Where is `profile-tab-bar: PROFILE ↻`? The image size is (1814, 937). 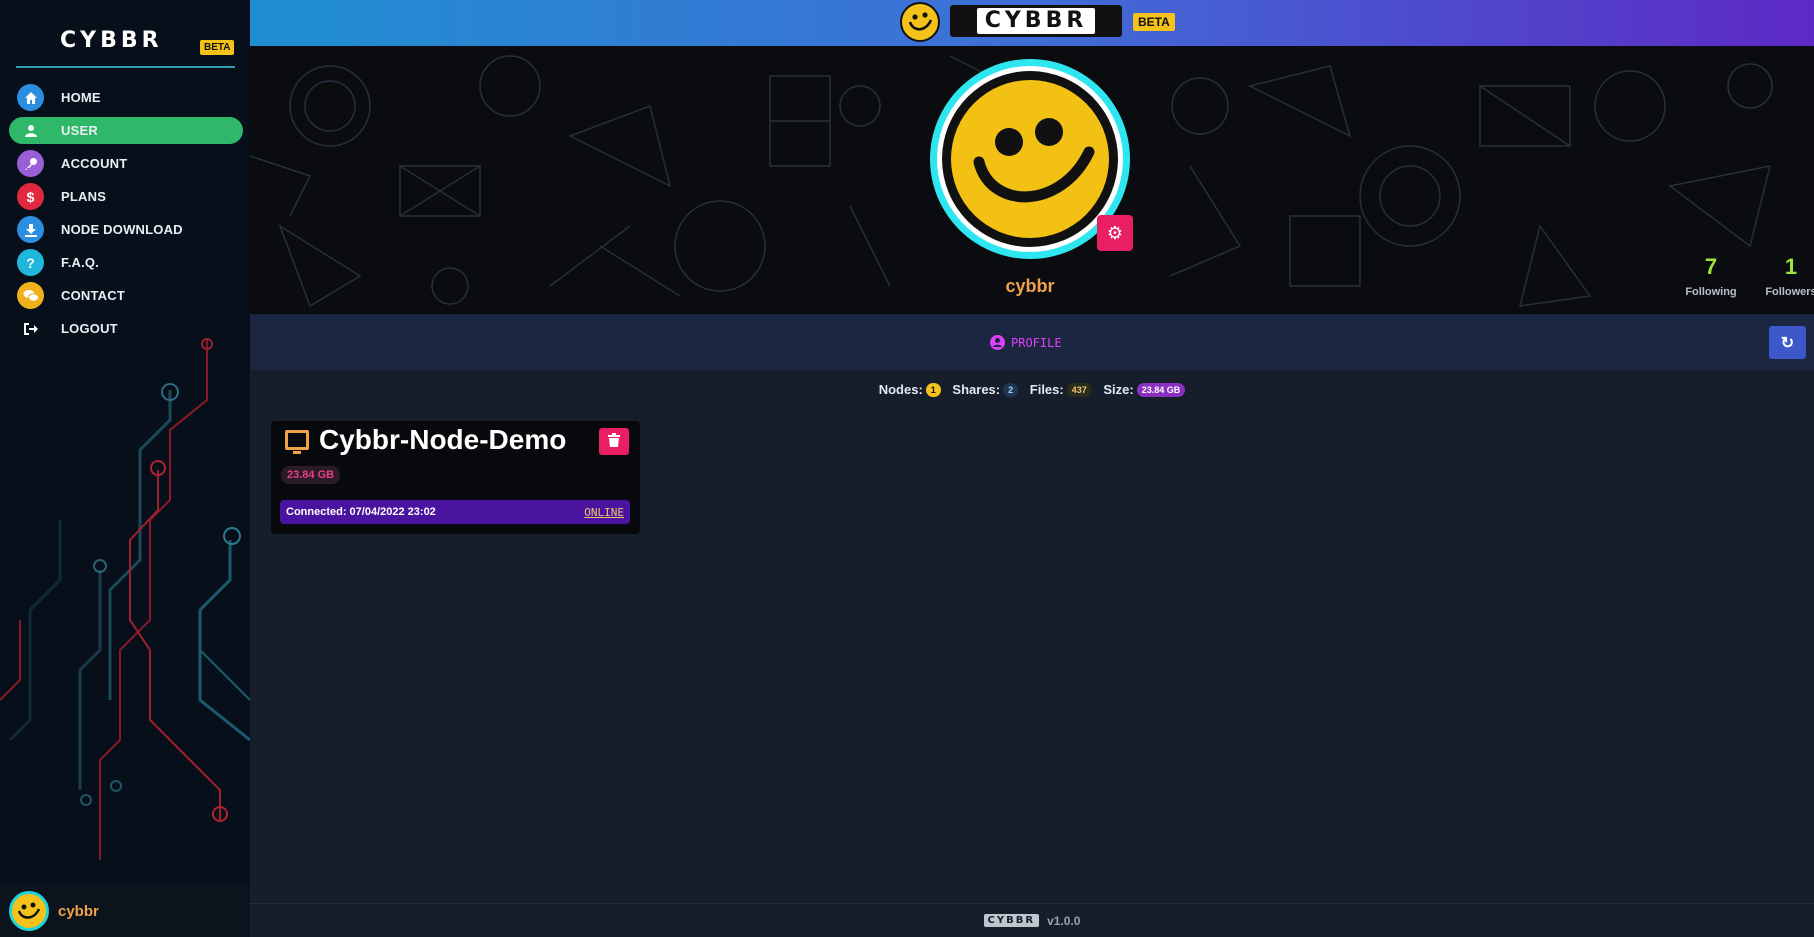 profile-tab-bar: PROFILE ↻ is located at coordinates (1032, 342).